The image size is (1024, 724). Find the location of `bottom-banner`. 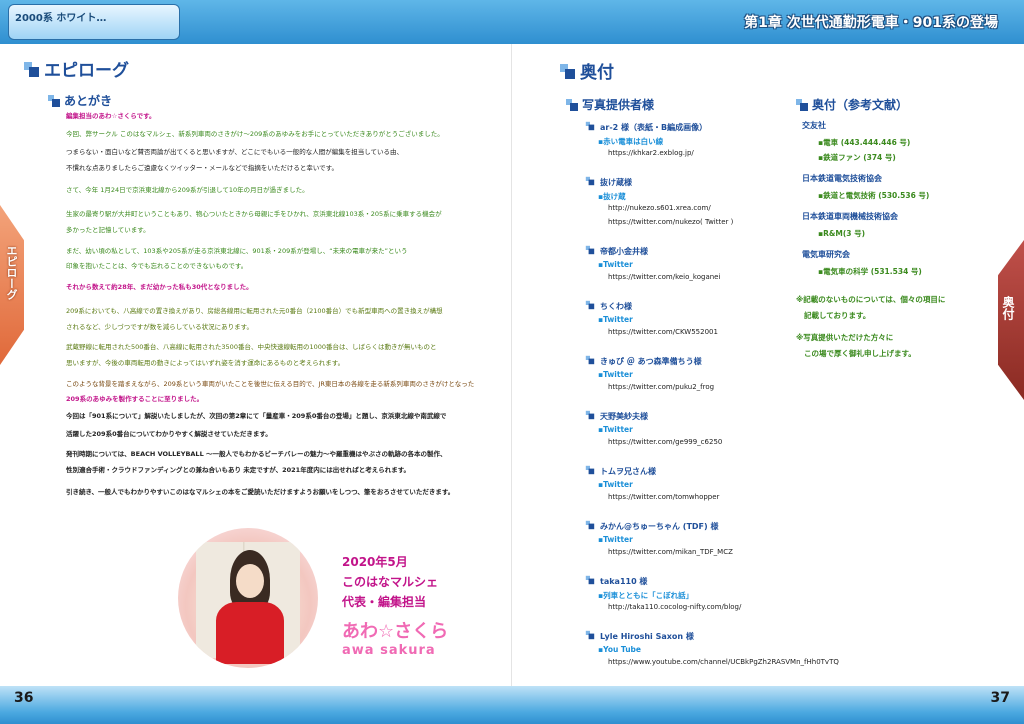

bottom-banner is located at coordinates (512, 705).